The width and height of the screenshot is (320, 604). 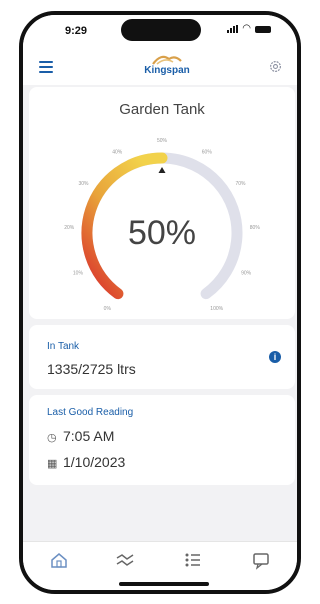 I want to click on tick-label: 70%, so click(x=240, y=184).